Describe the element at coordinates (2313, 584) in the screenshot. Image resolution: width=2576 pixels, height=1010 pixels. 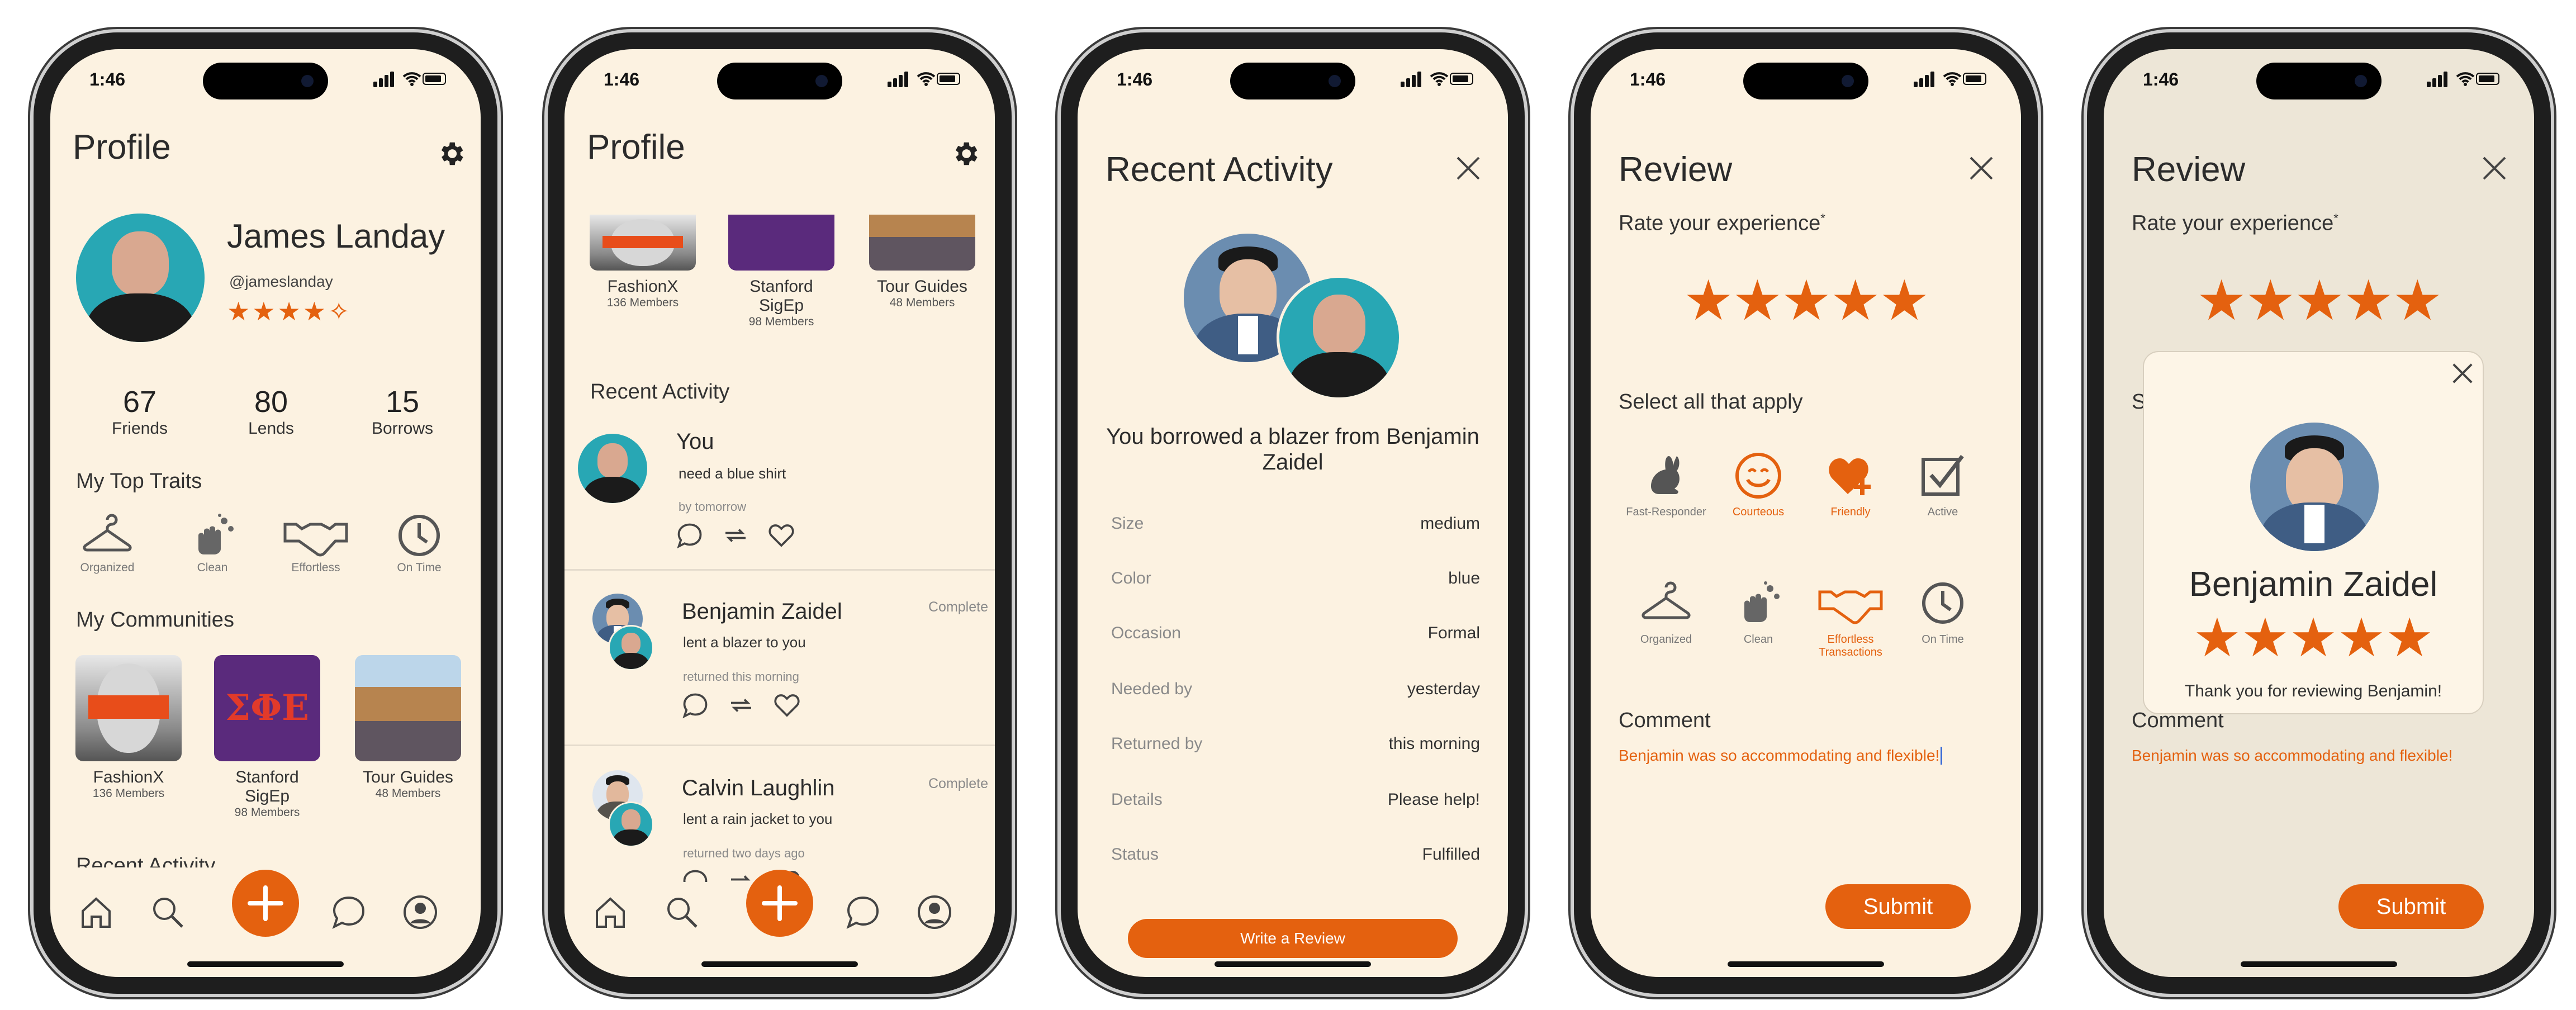
I see `modal-name: Benjamin Zaidel` at that location.